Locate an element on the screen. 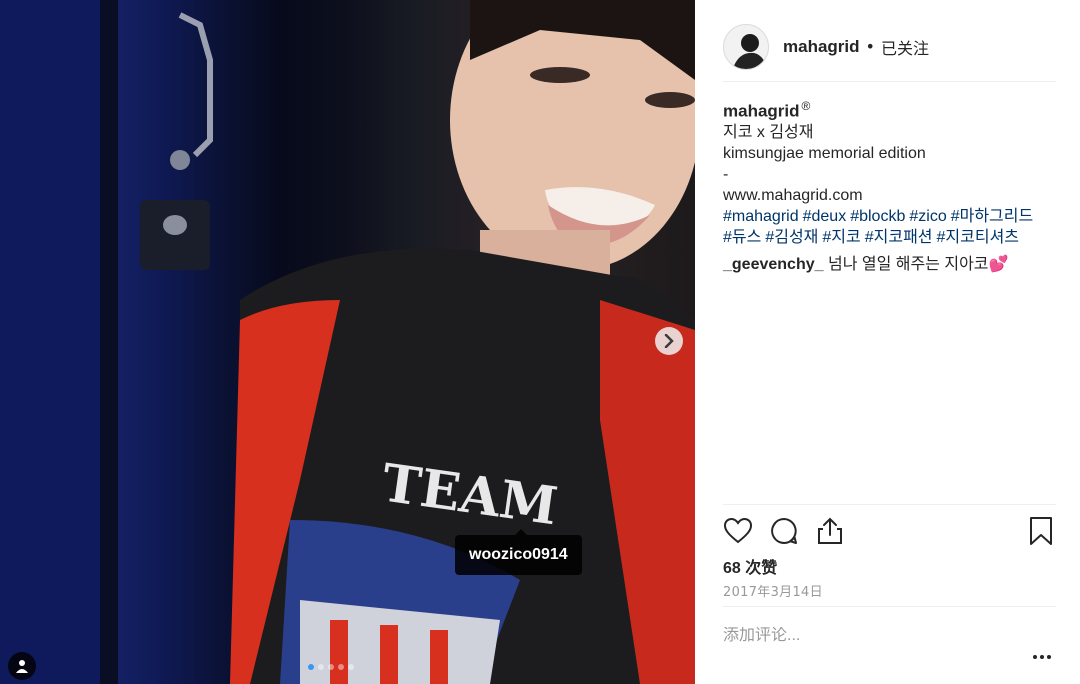 This screenshot has width=1080, height=684. likes-count: 68 次赞 is located at coordinates (750, 566).